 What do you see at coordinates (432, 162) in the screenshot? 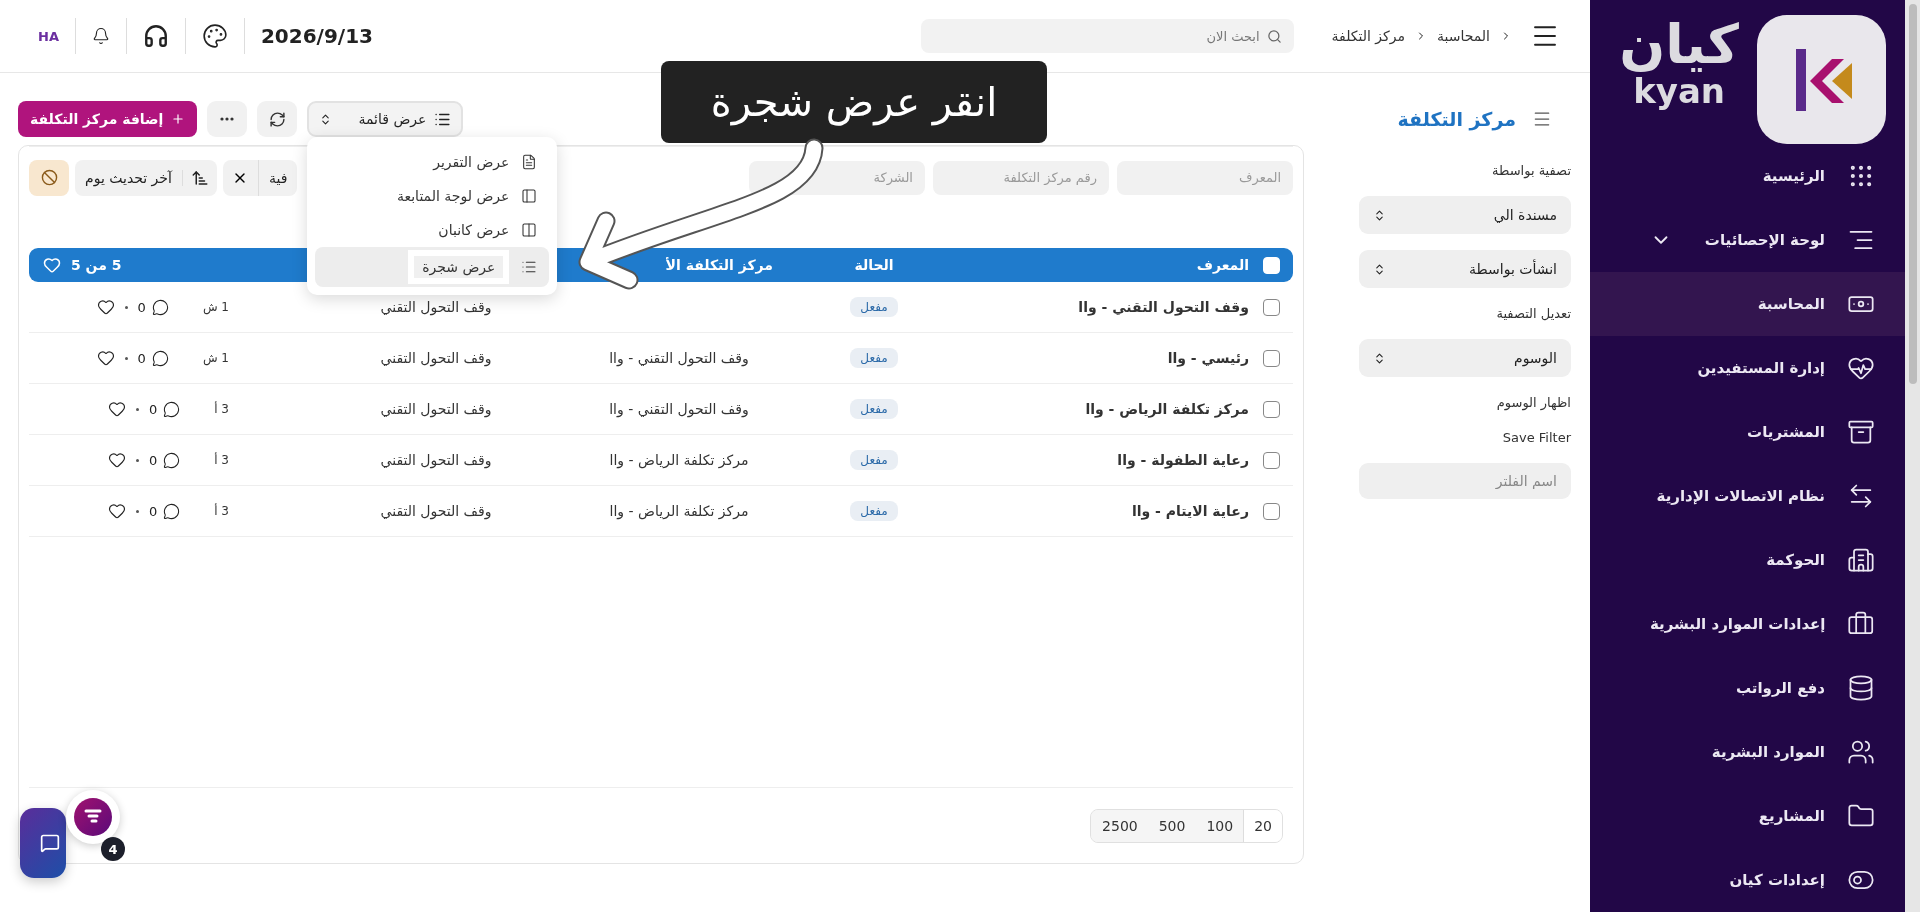
I see `menu-item: عرض التقرير` at bounding box center [432, 162].